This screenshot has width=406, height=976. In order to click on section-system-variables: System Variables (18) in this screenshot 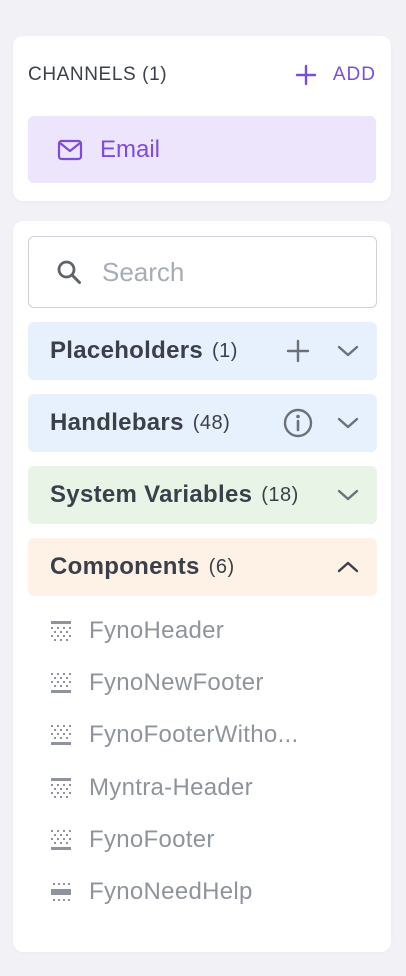, I will do `click(202, 495)`.